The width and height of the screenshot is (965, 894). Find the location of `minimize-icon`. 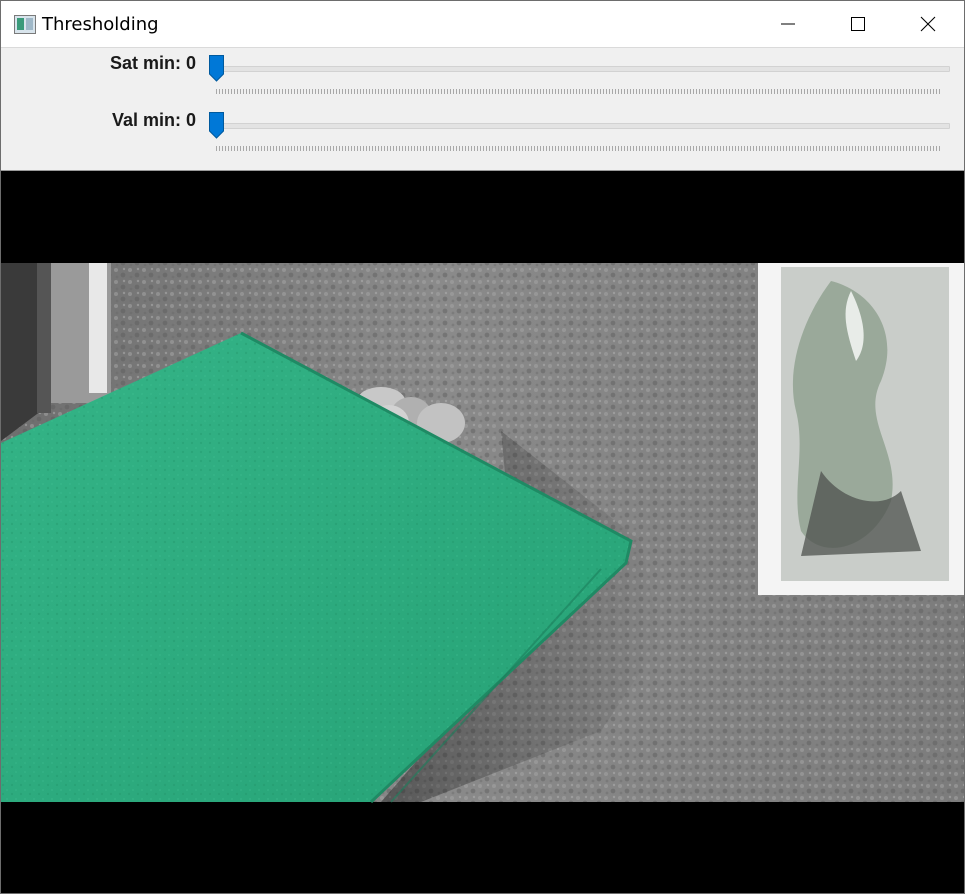

minimize-icon is located at coordinates (788, 24).